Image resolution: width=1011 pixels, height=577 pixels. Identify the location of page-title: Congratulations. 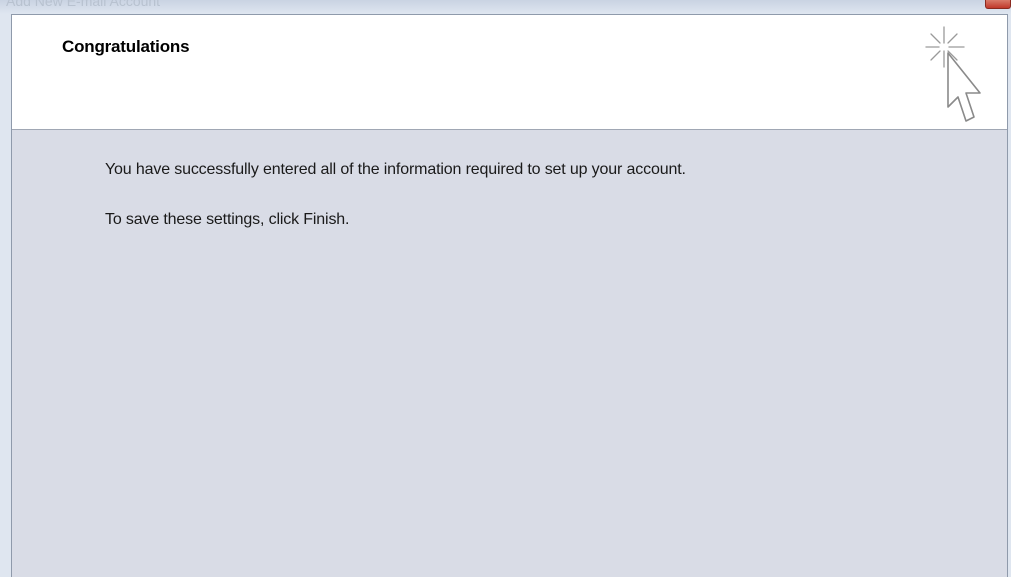
(126, 46).